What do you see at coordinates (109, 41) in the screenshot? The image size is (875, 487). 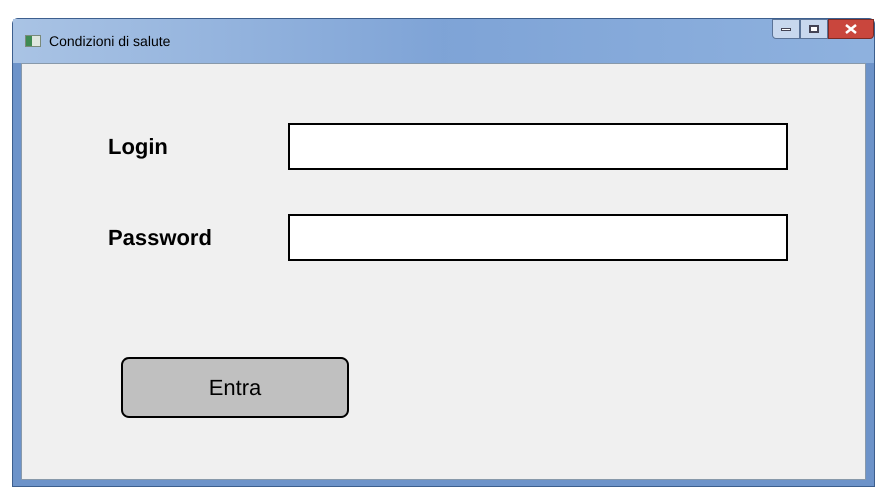 I see `window-title: Condizioni di salute` at bounding box center [109, 41].